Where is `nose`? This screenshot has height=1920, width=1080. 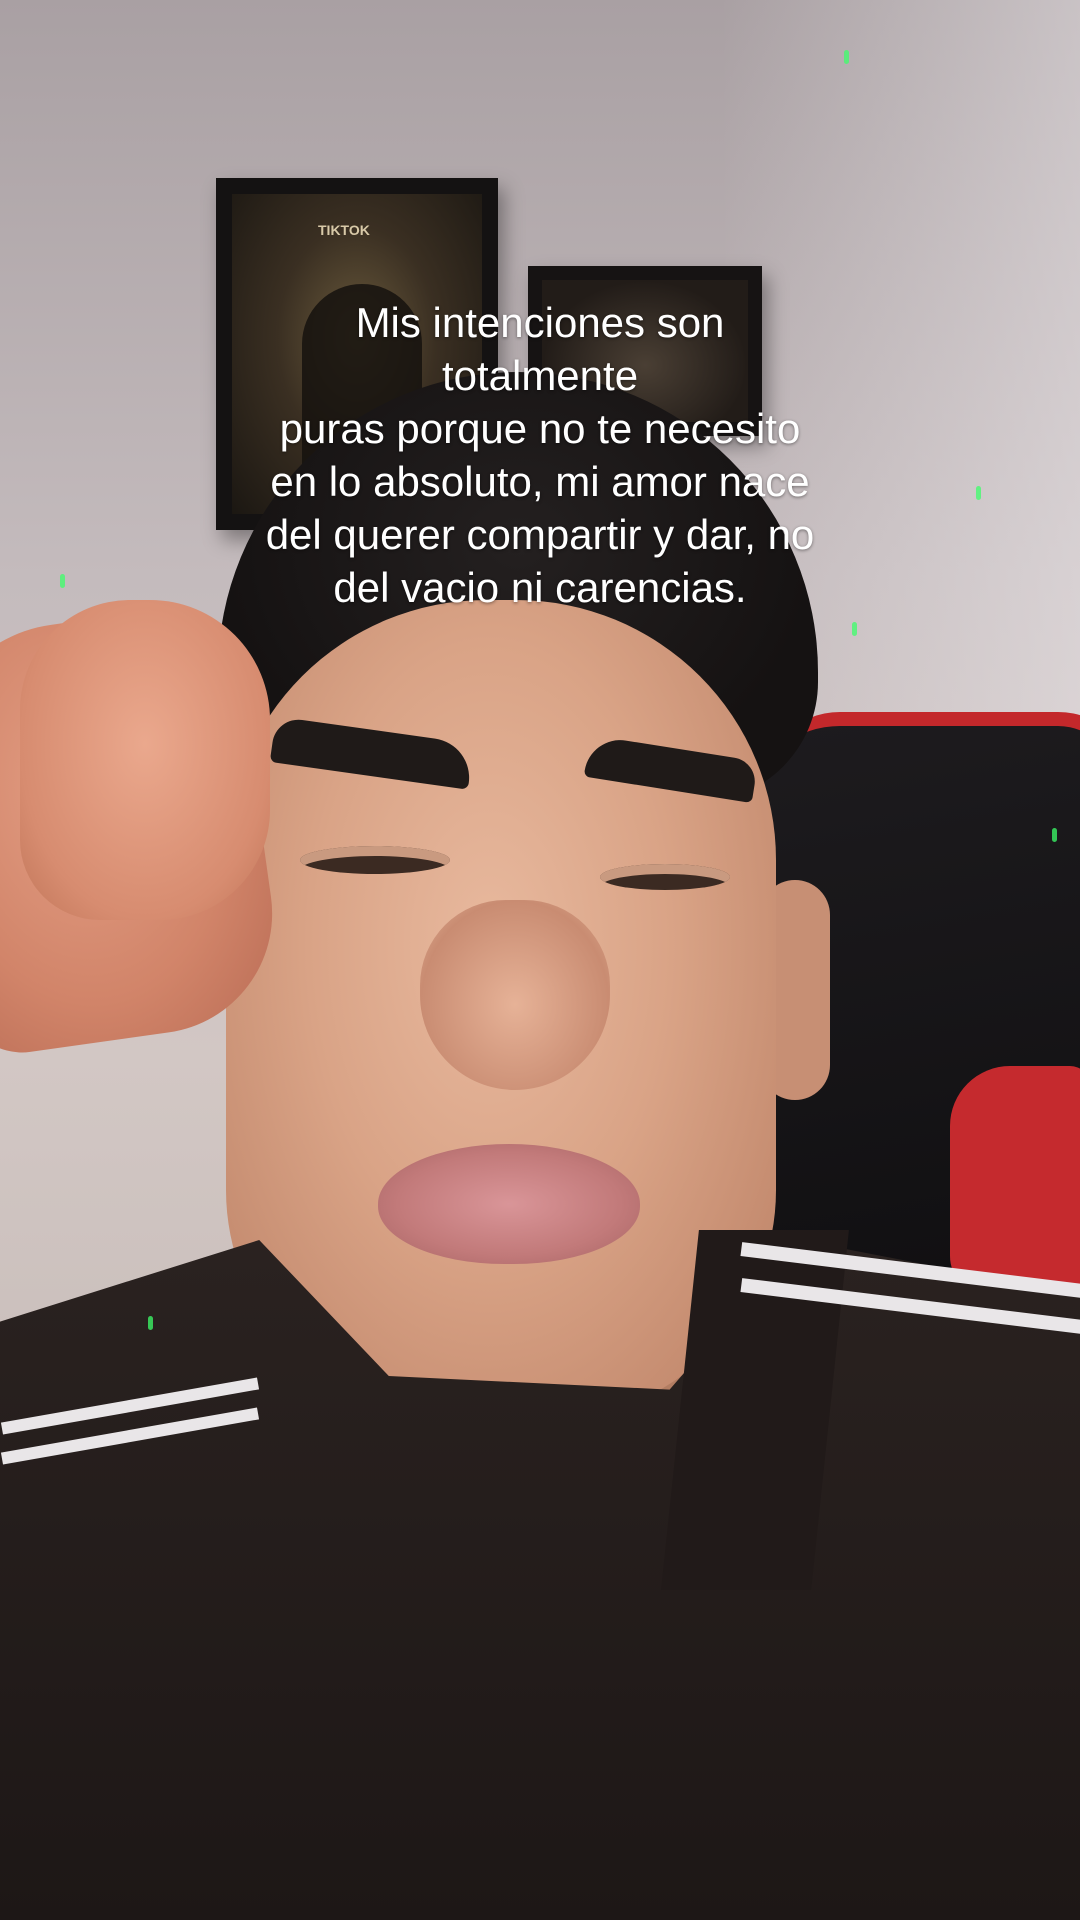 nose is located at coordinates (515, 995).